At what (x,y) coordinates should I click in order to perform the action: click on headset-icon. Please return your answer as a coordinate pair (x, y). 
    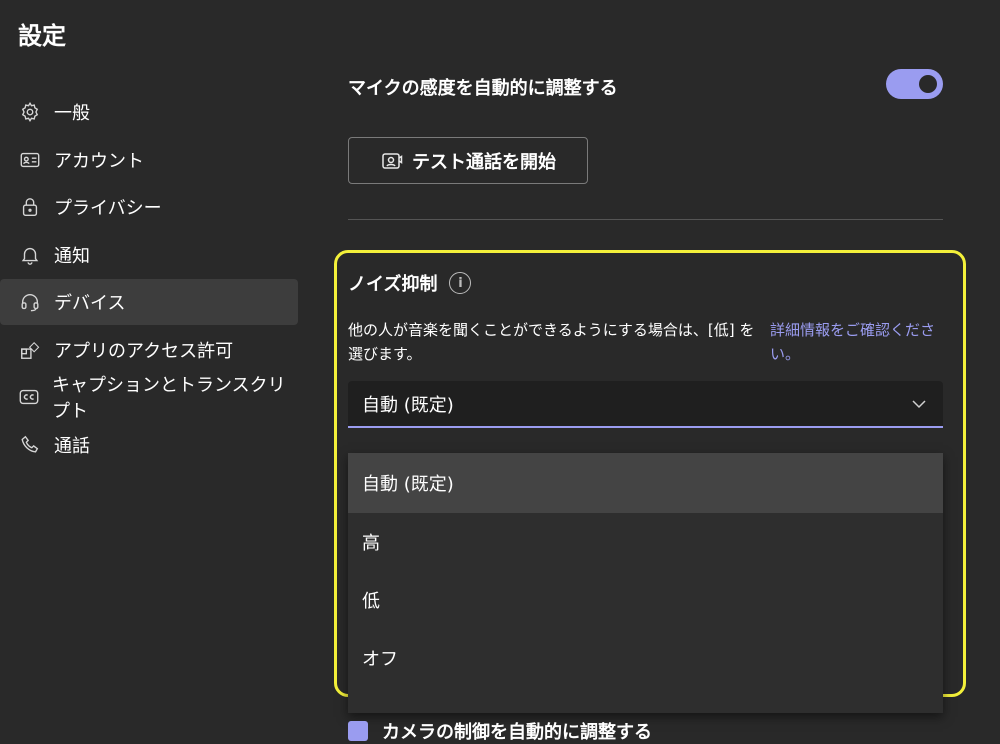
    Looking at the image, I should click on (30, 302).